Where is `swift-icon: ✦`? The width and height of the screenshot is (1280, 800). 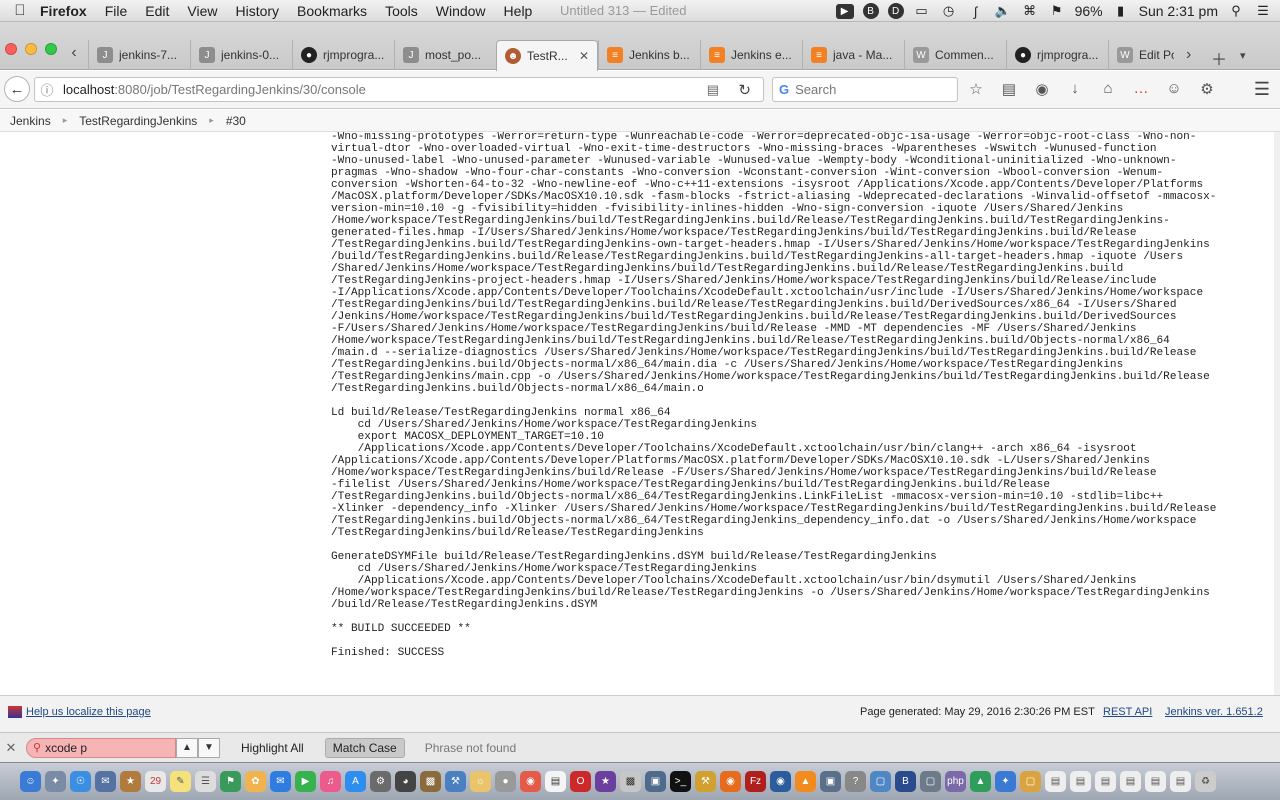 swift-icon: ✦ is located at coordinates (1005, 781).